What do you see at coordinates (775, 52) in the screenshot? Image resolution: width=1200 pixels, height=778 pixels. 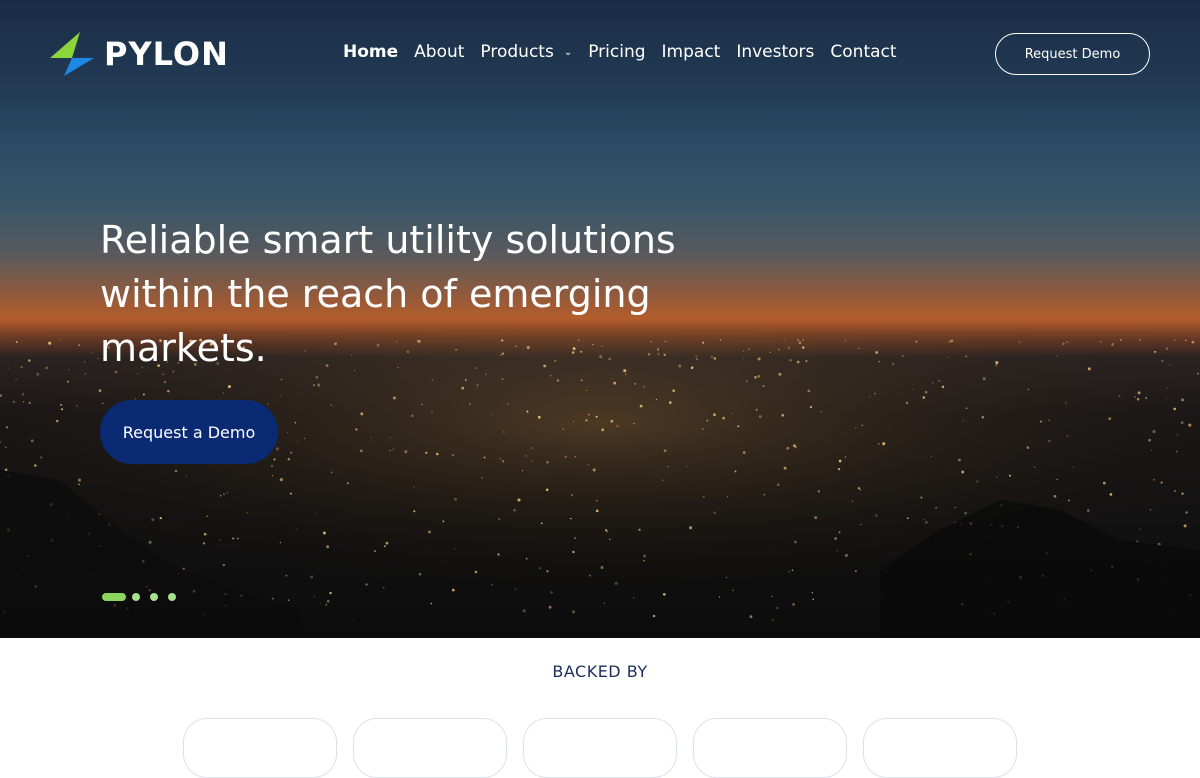 I see `nav-investors: Investors` at bounding box center [775, 52].